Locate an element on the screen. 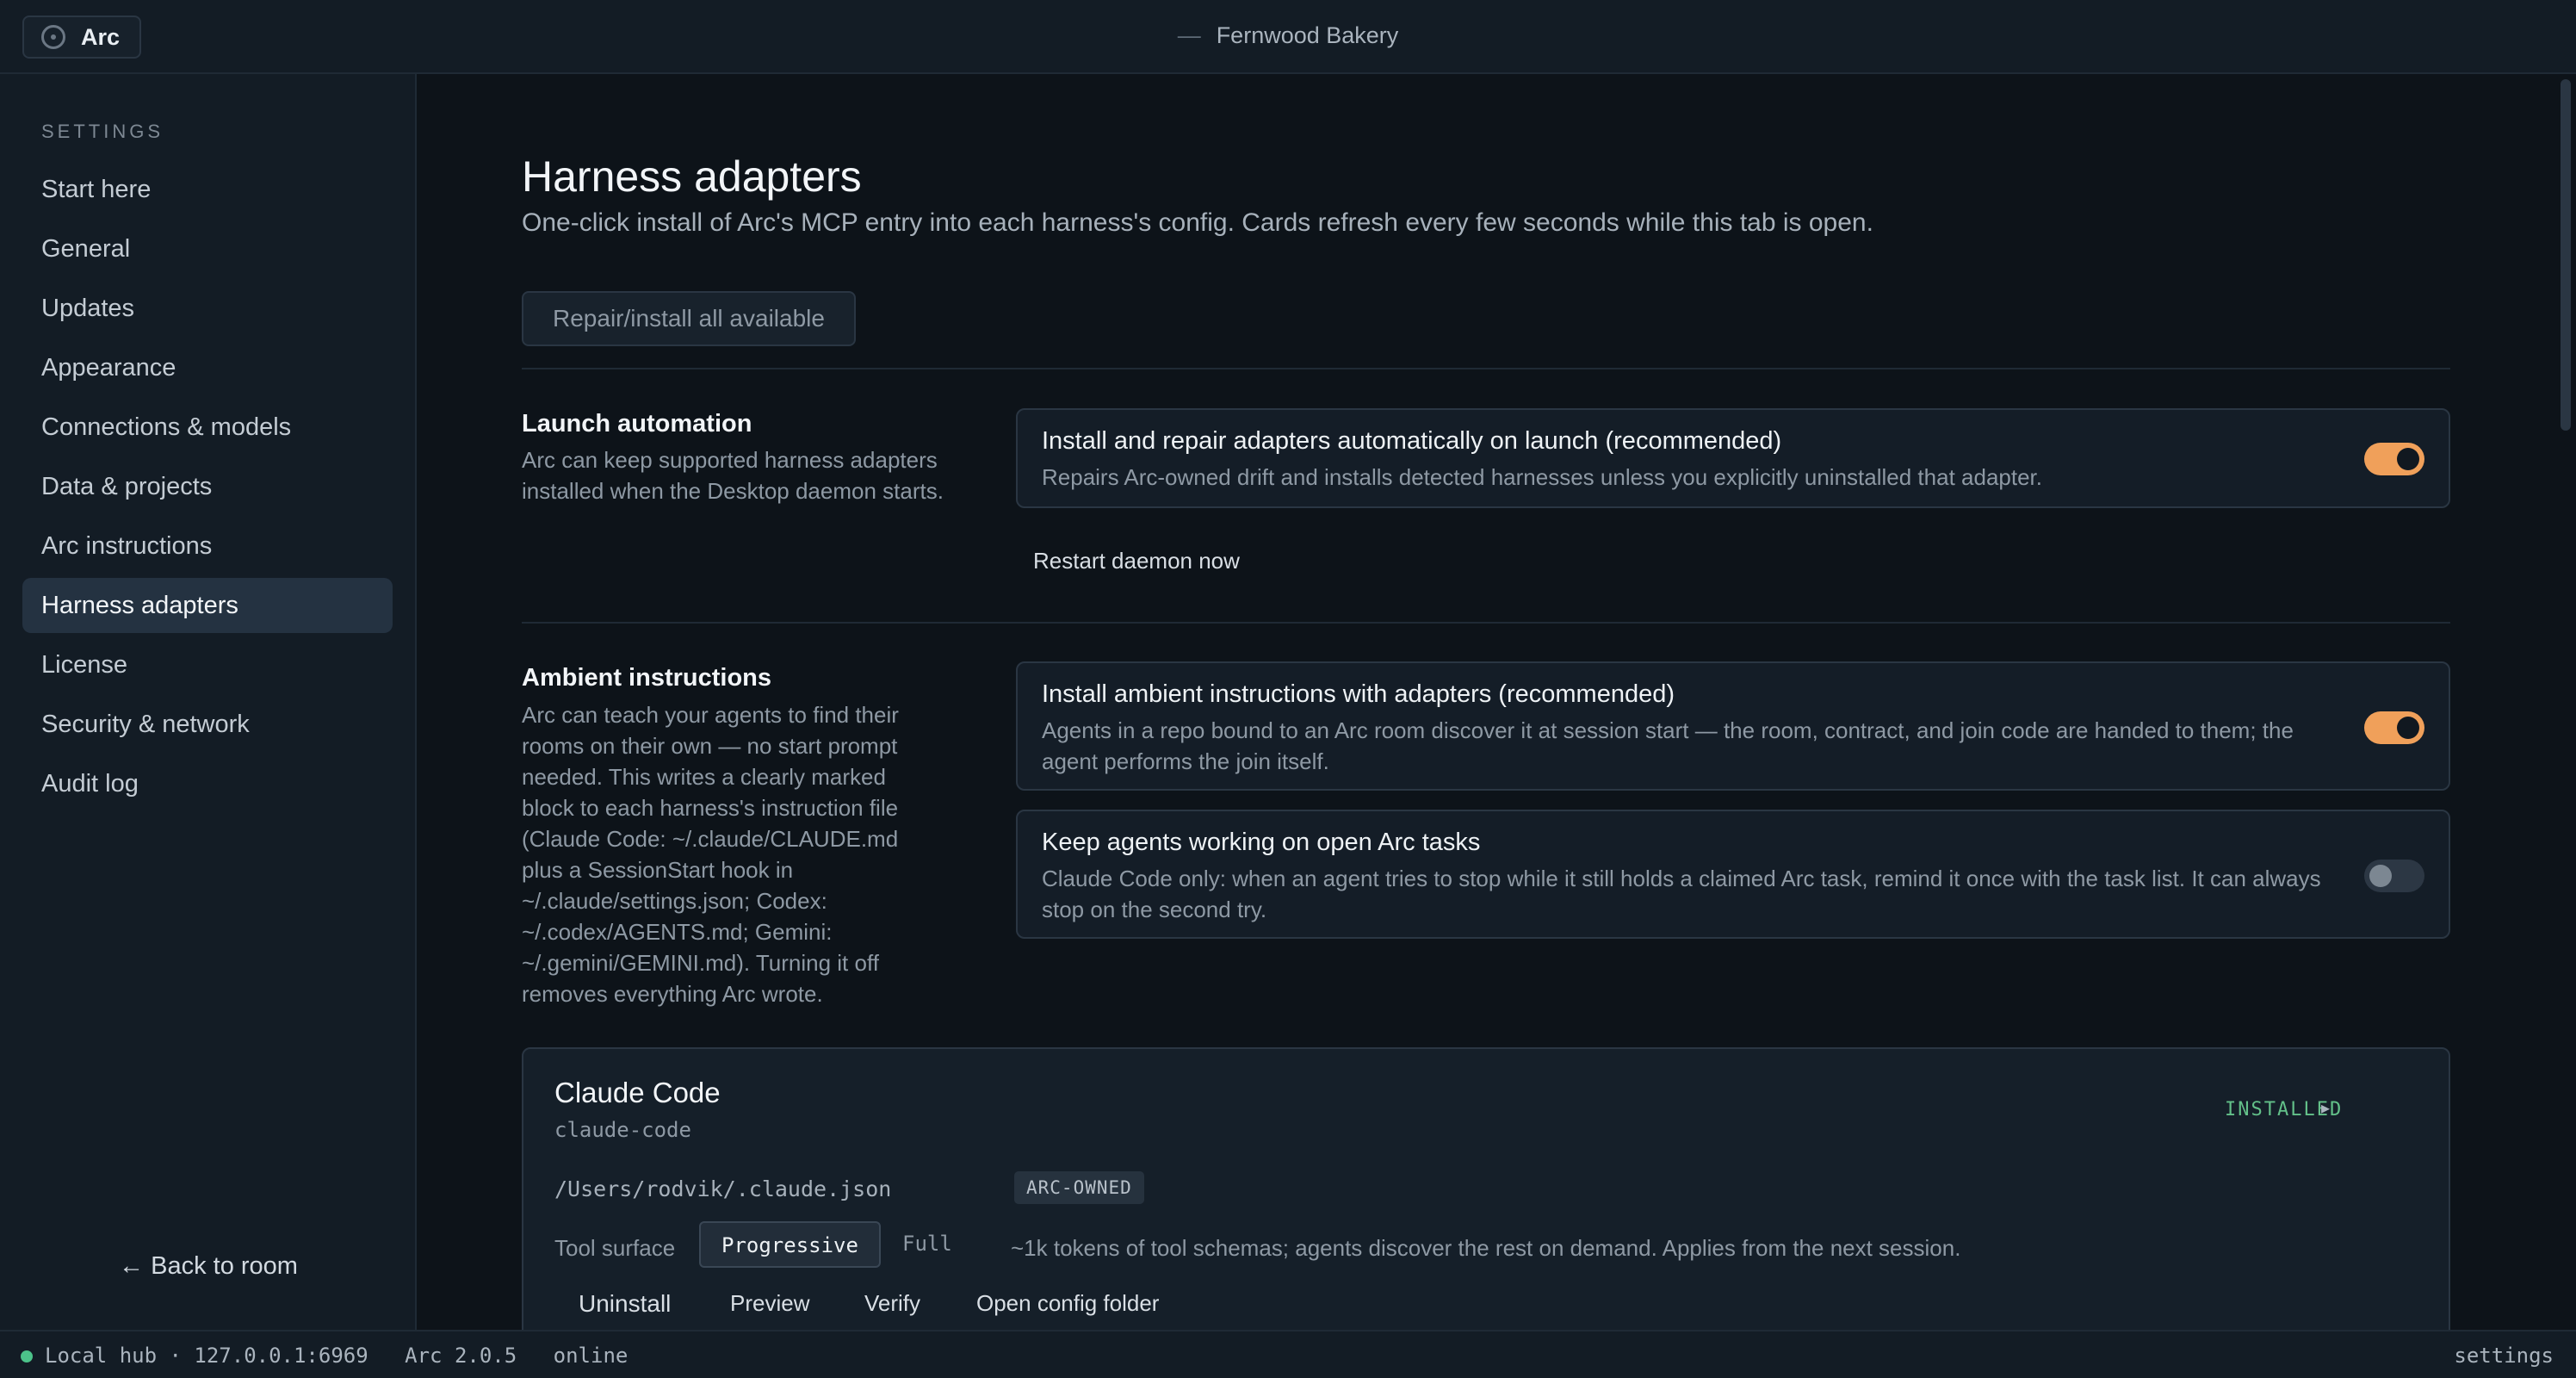 This screenshot has width=2576, height=1378. config-path: /Users/rodvik/.claude.json is located at coordinates (723, 1188).